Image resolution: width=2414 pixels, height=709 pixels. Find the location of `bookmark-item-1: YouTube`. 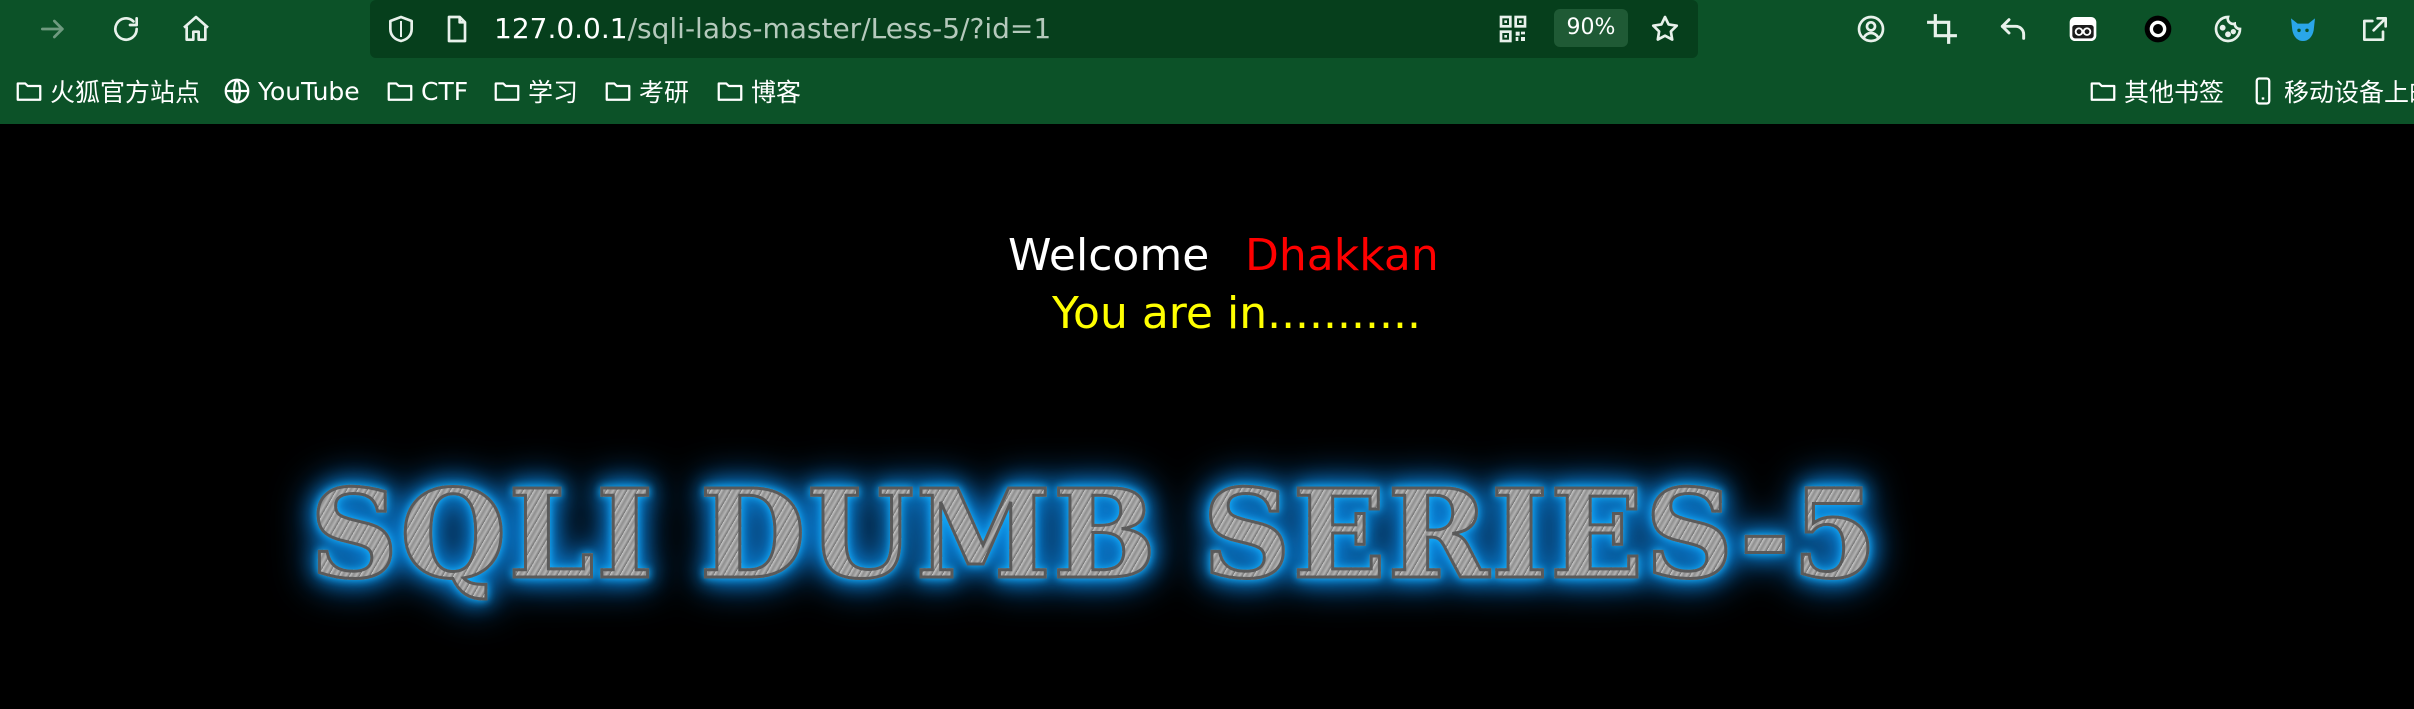

bookmark-item-1: YouTube is located at coordinates (291, 91).